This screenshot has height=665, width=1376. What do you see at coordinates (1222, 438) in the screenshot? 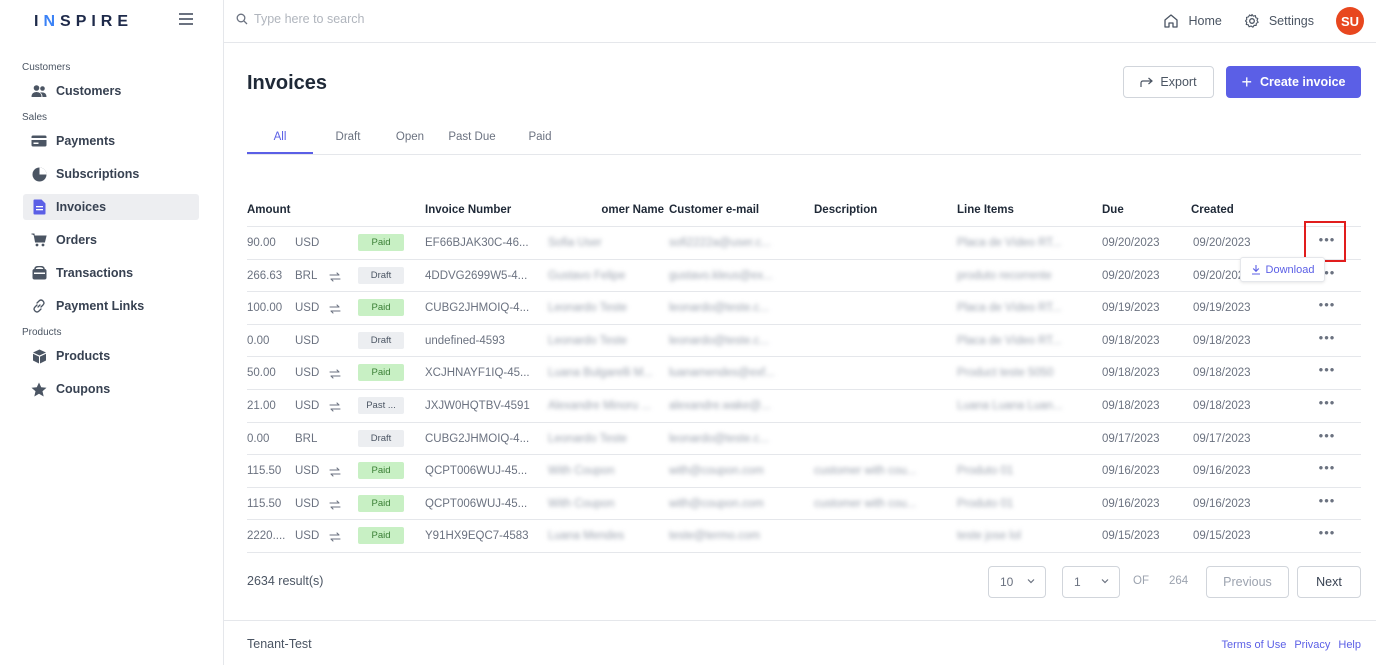
I see `created-date-cell: 09/17/2023` at bounding box center [1222, 438].